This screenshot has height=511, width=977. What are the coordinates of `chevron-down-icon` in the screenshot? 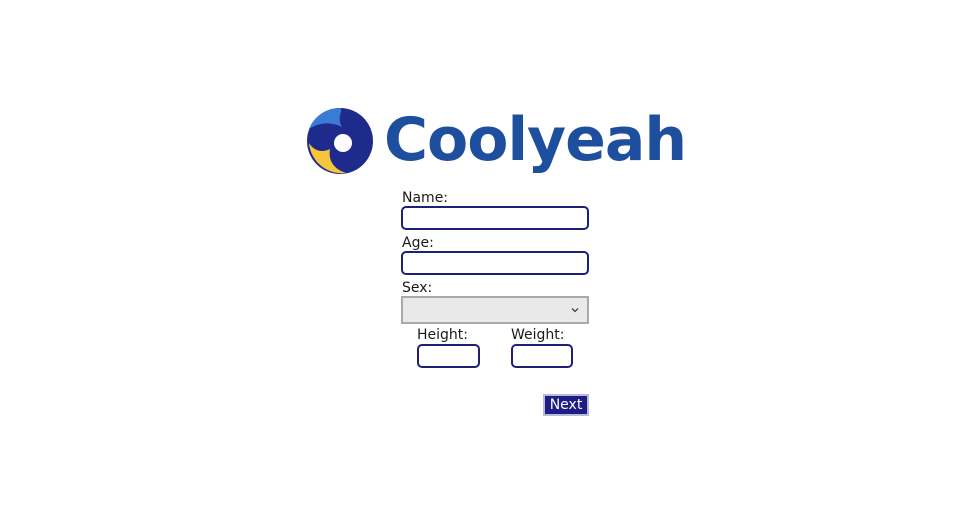 It's located at (575, 310).